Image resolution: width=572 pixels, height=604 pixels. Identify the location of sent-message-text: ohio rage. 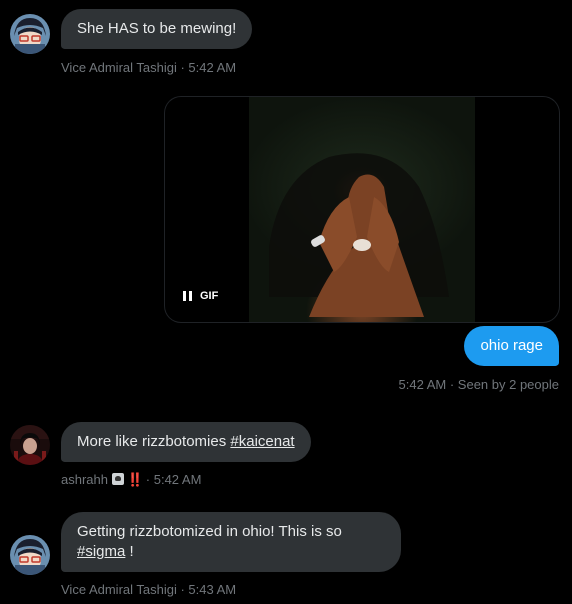
(511, 345).